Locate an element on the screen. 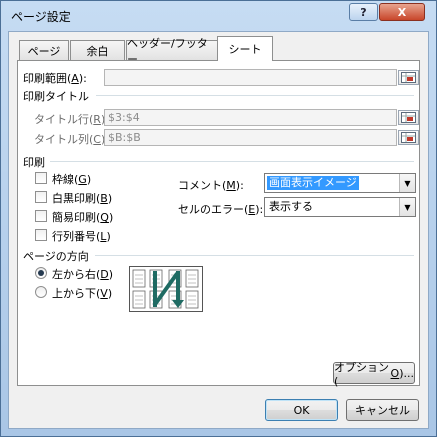  draft-quality-label: 簡易印刷(Q) is located at coordinates (83, 217).